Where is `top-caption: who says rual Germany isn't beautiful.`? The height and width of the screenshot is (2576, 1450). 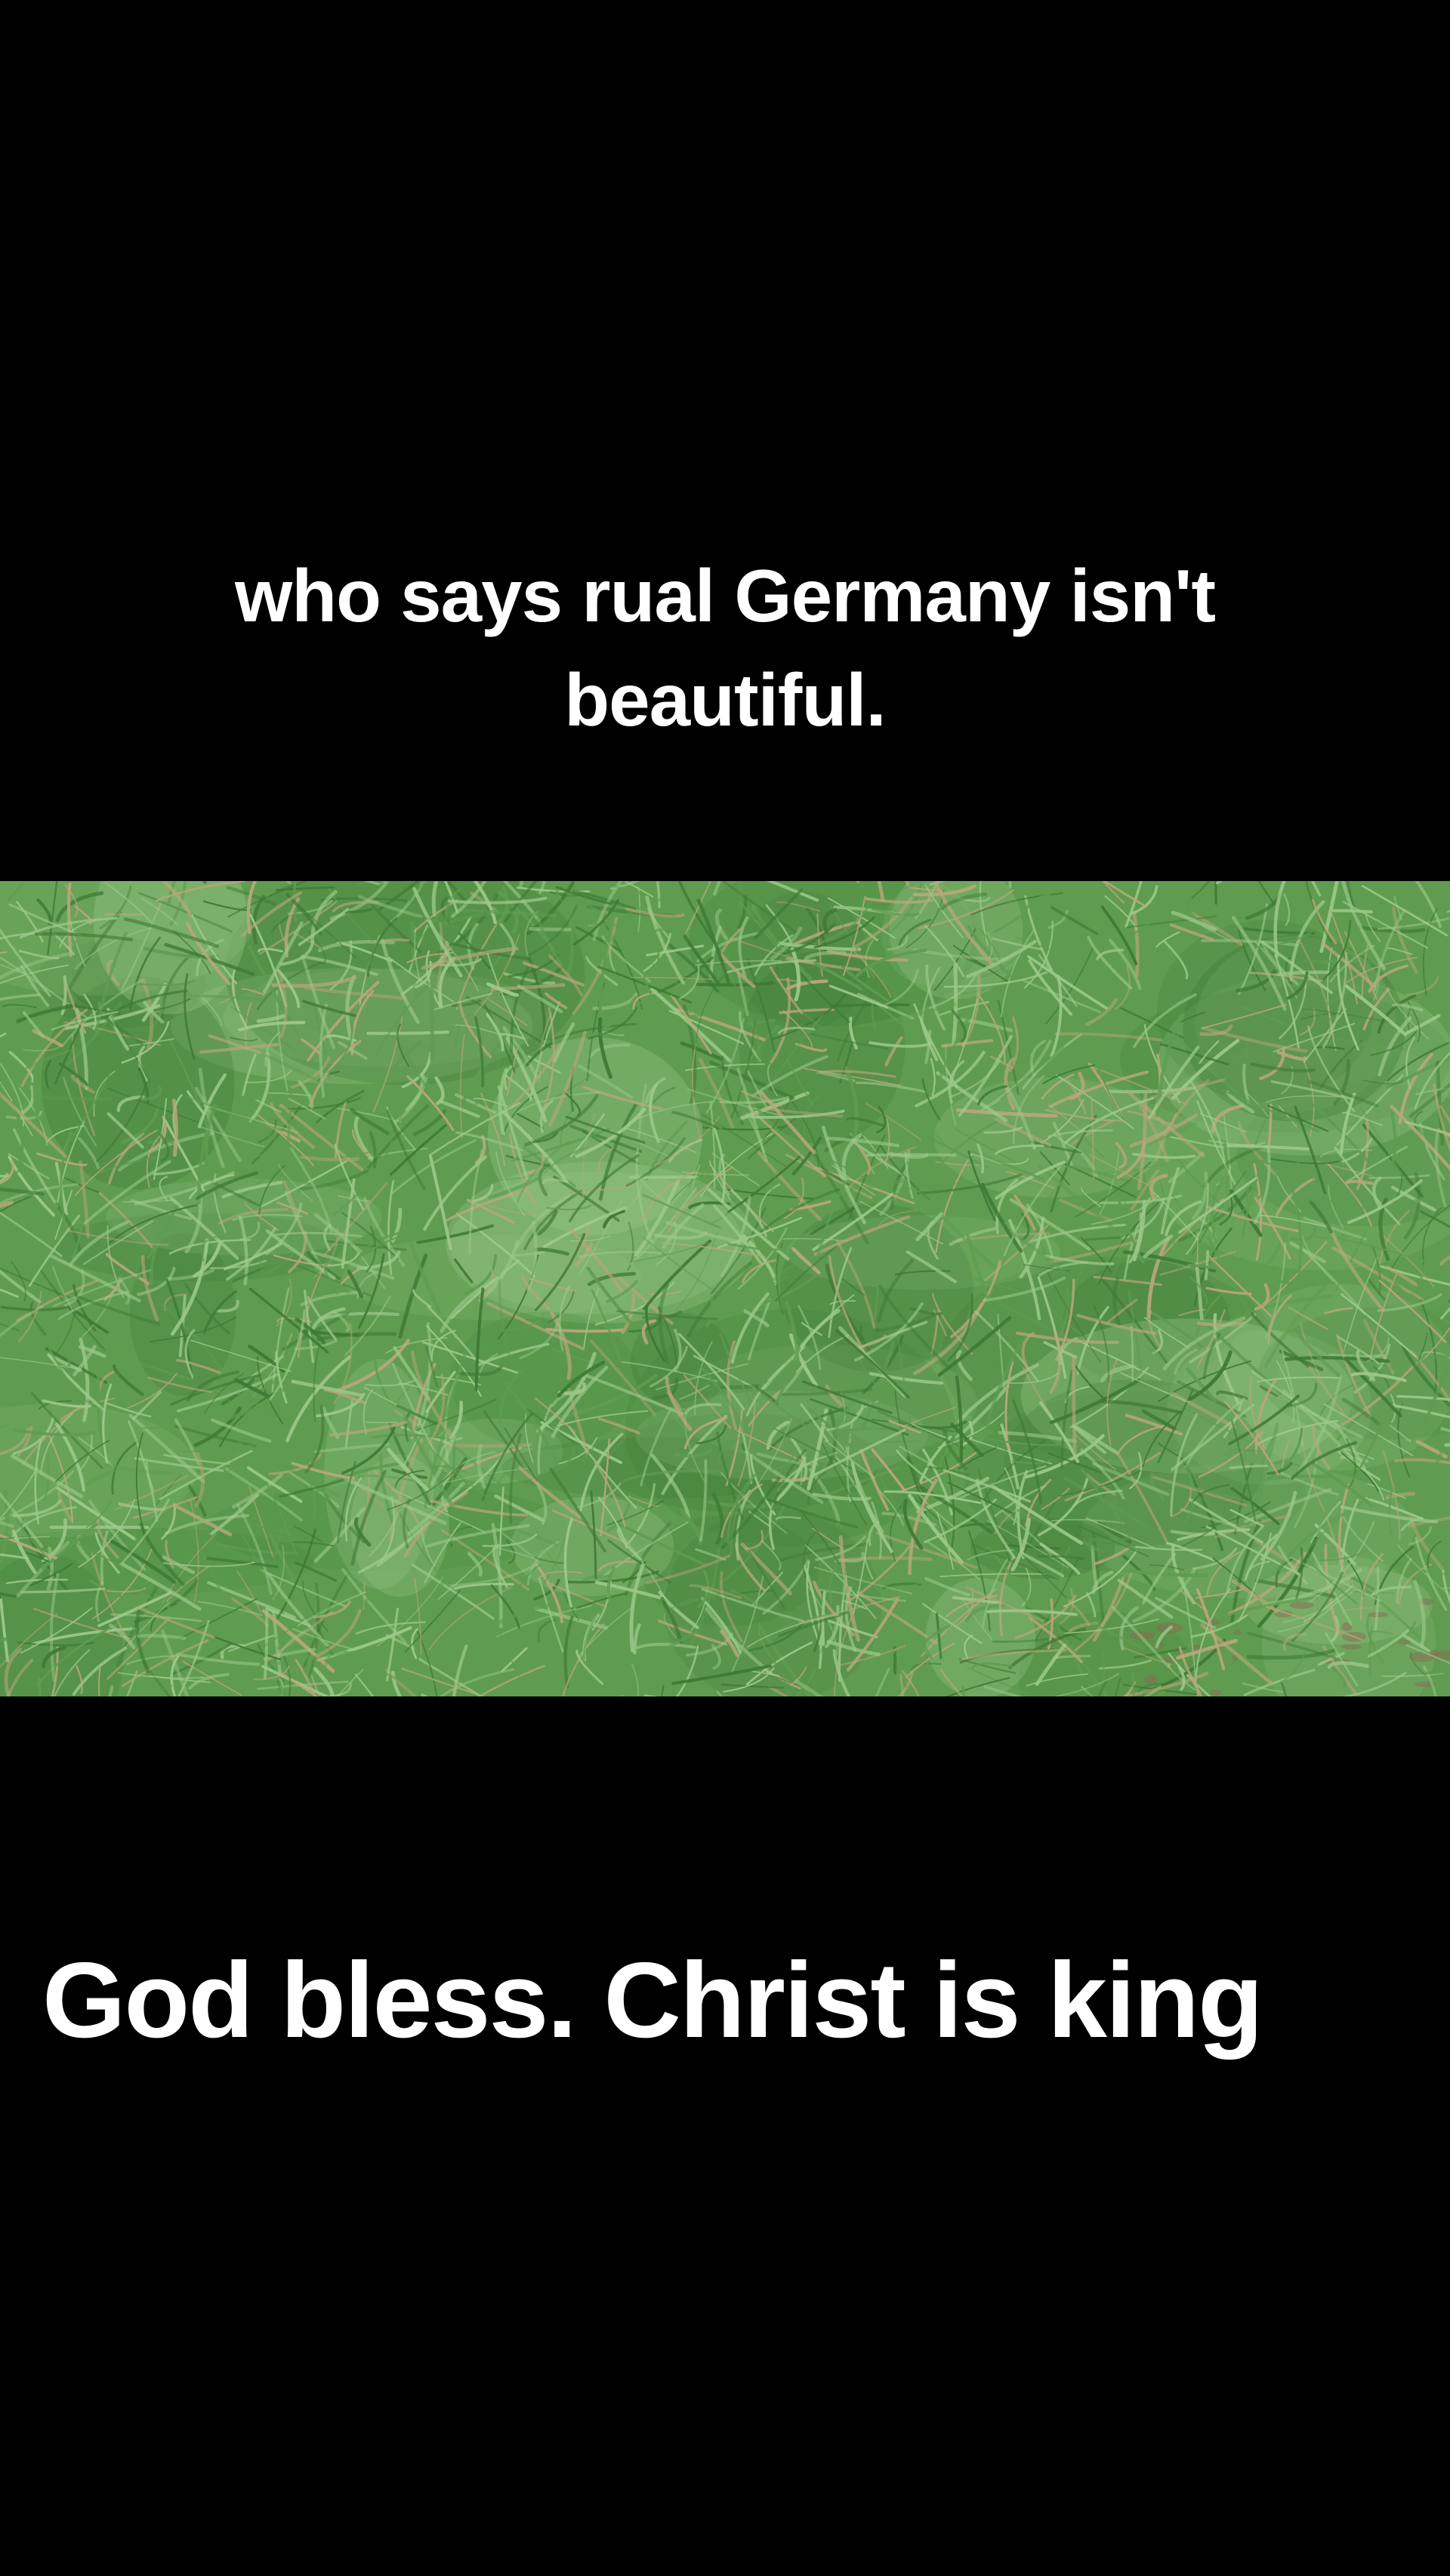
top-caption: who says rual Germany isn't beautiful. is located at coordinates (725, 648).